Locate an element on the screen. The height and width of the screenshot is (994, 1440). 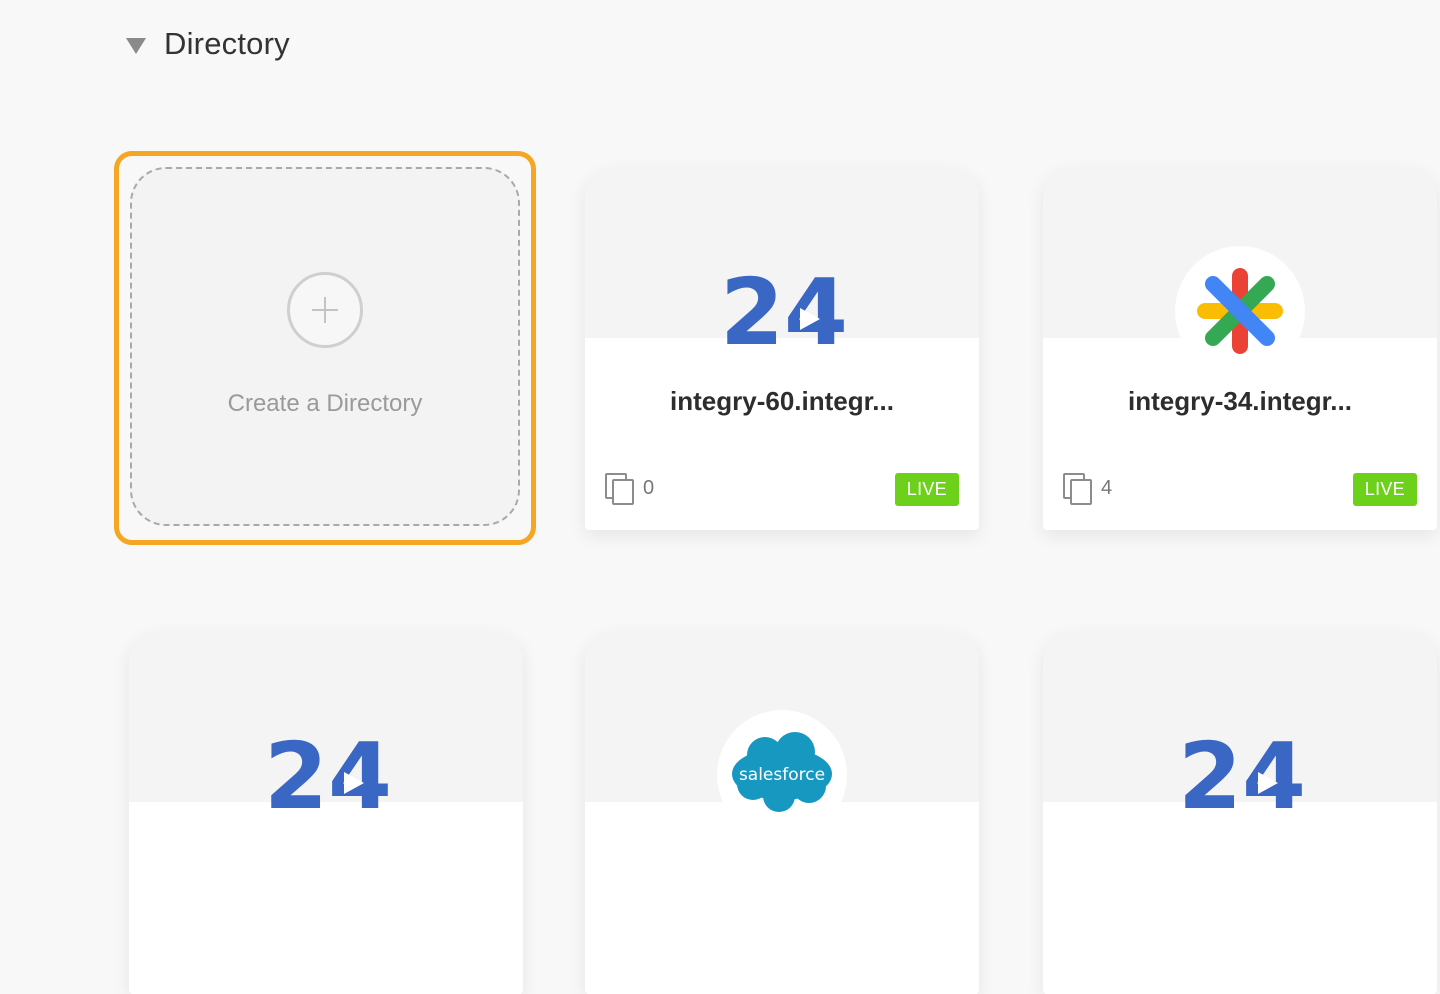
directory-count: 0 is located at coordinates (630, 489).